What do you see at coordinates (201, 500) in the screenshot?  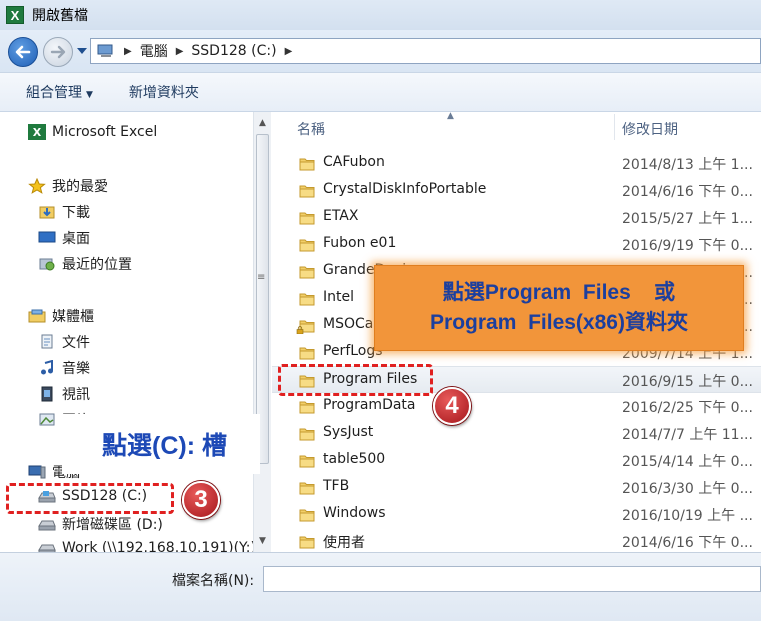 I see `step-3-marker: 3` at bounding box center [201, 500].